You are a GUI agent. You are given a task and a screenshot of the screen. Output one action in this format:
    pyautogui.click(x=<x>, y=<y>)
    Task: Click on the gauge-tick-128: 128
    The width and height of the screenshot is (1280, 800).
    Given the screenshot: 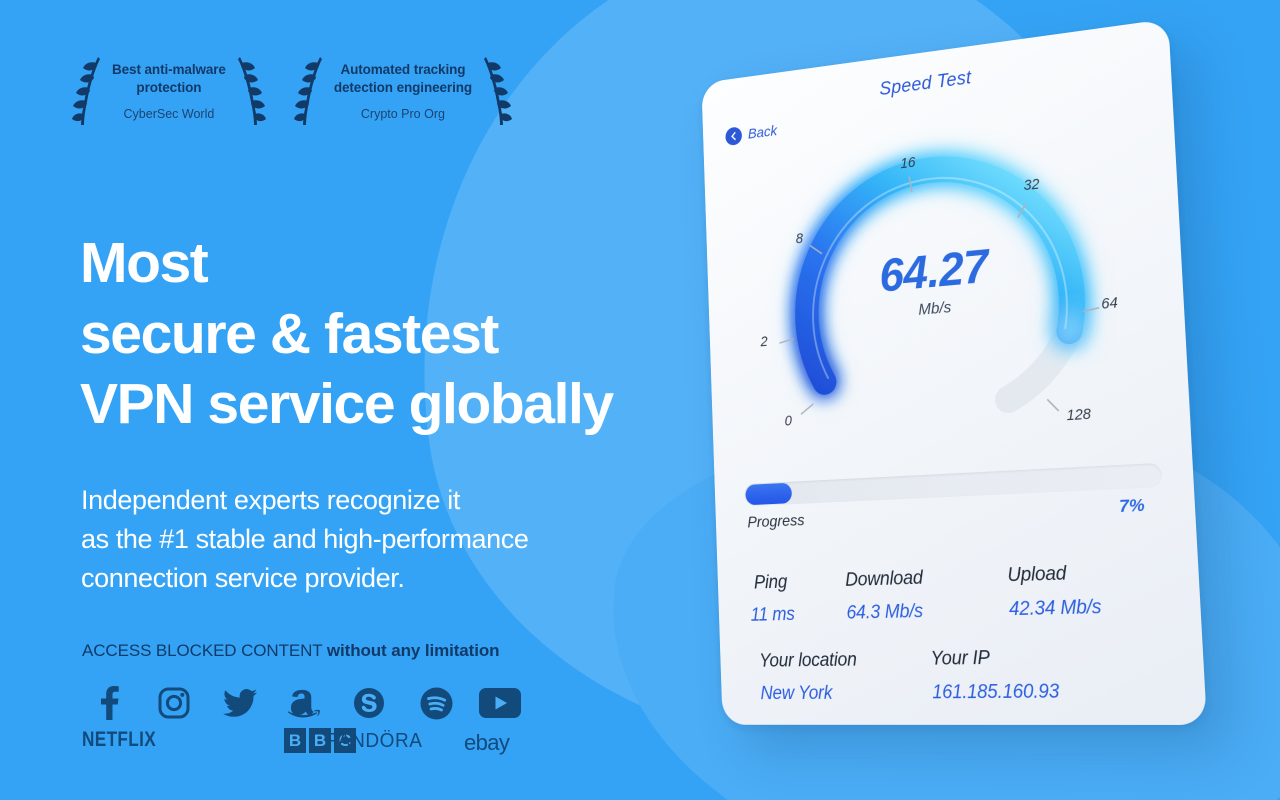 What is the action you would take?
    pyautogui.click(x=1079, y=415)
    